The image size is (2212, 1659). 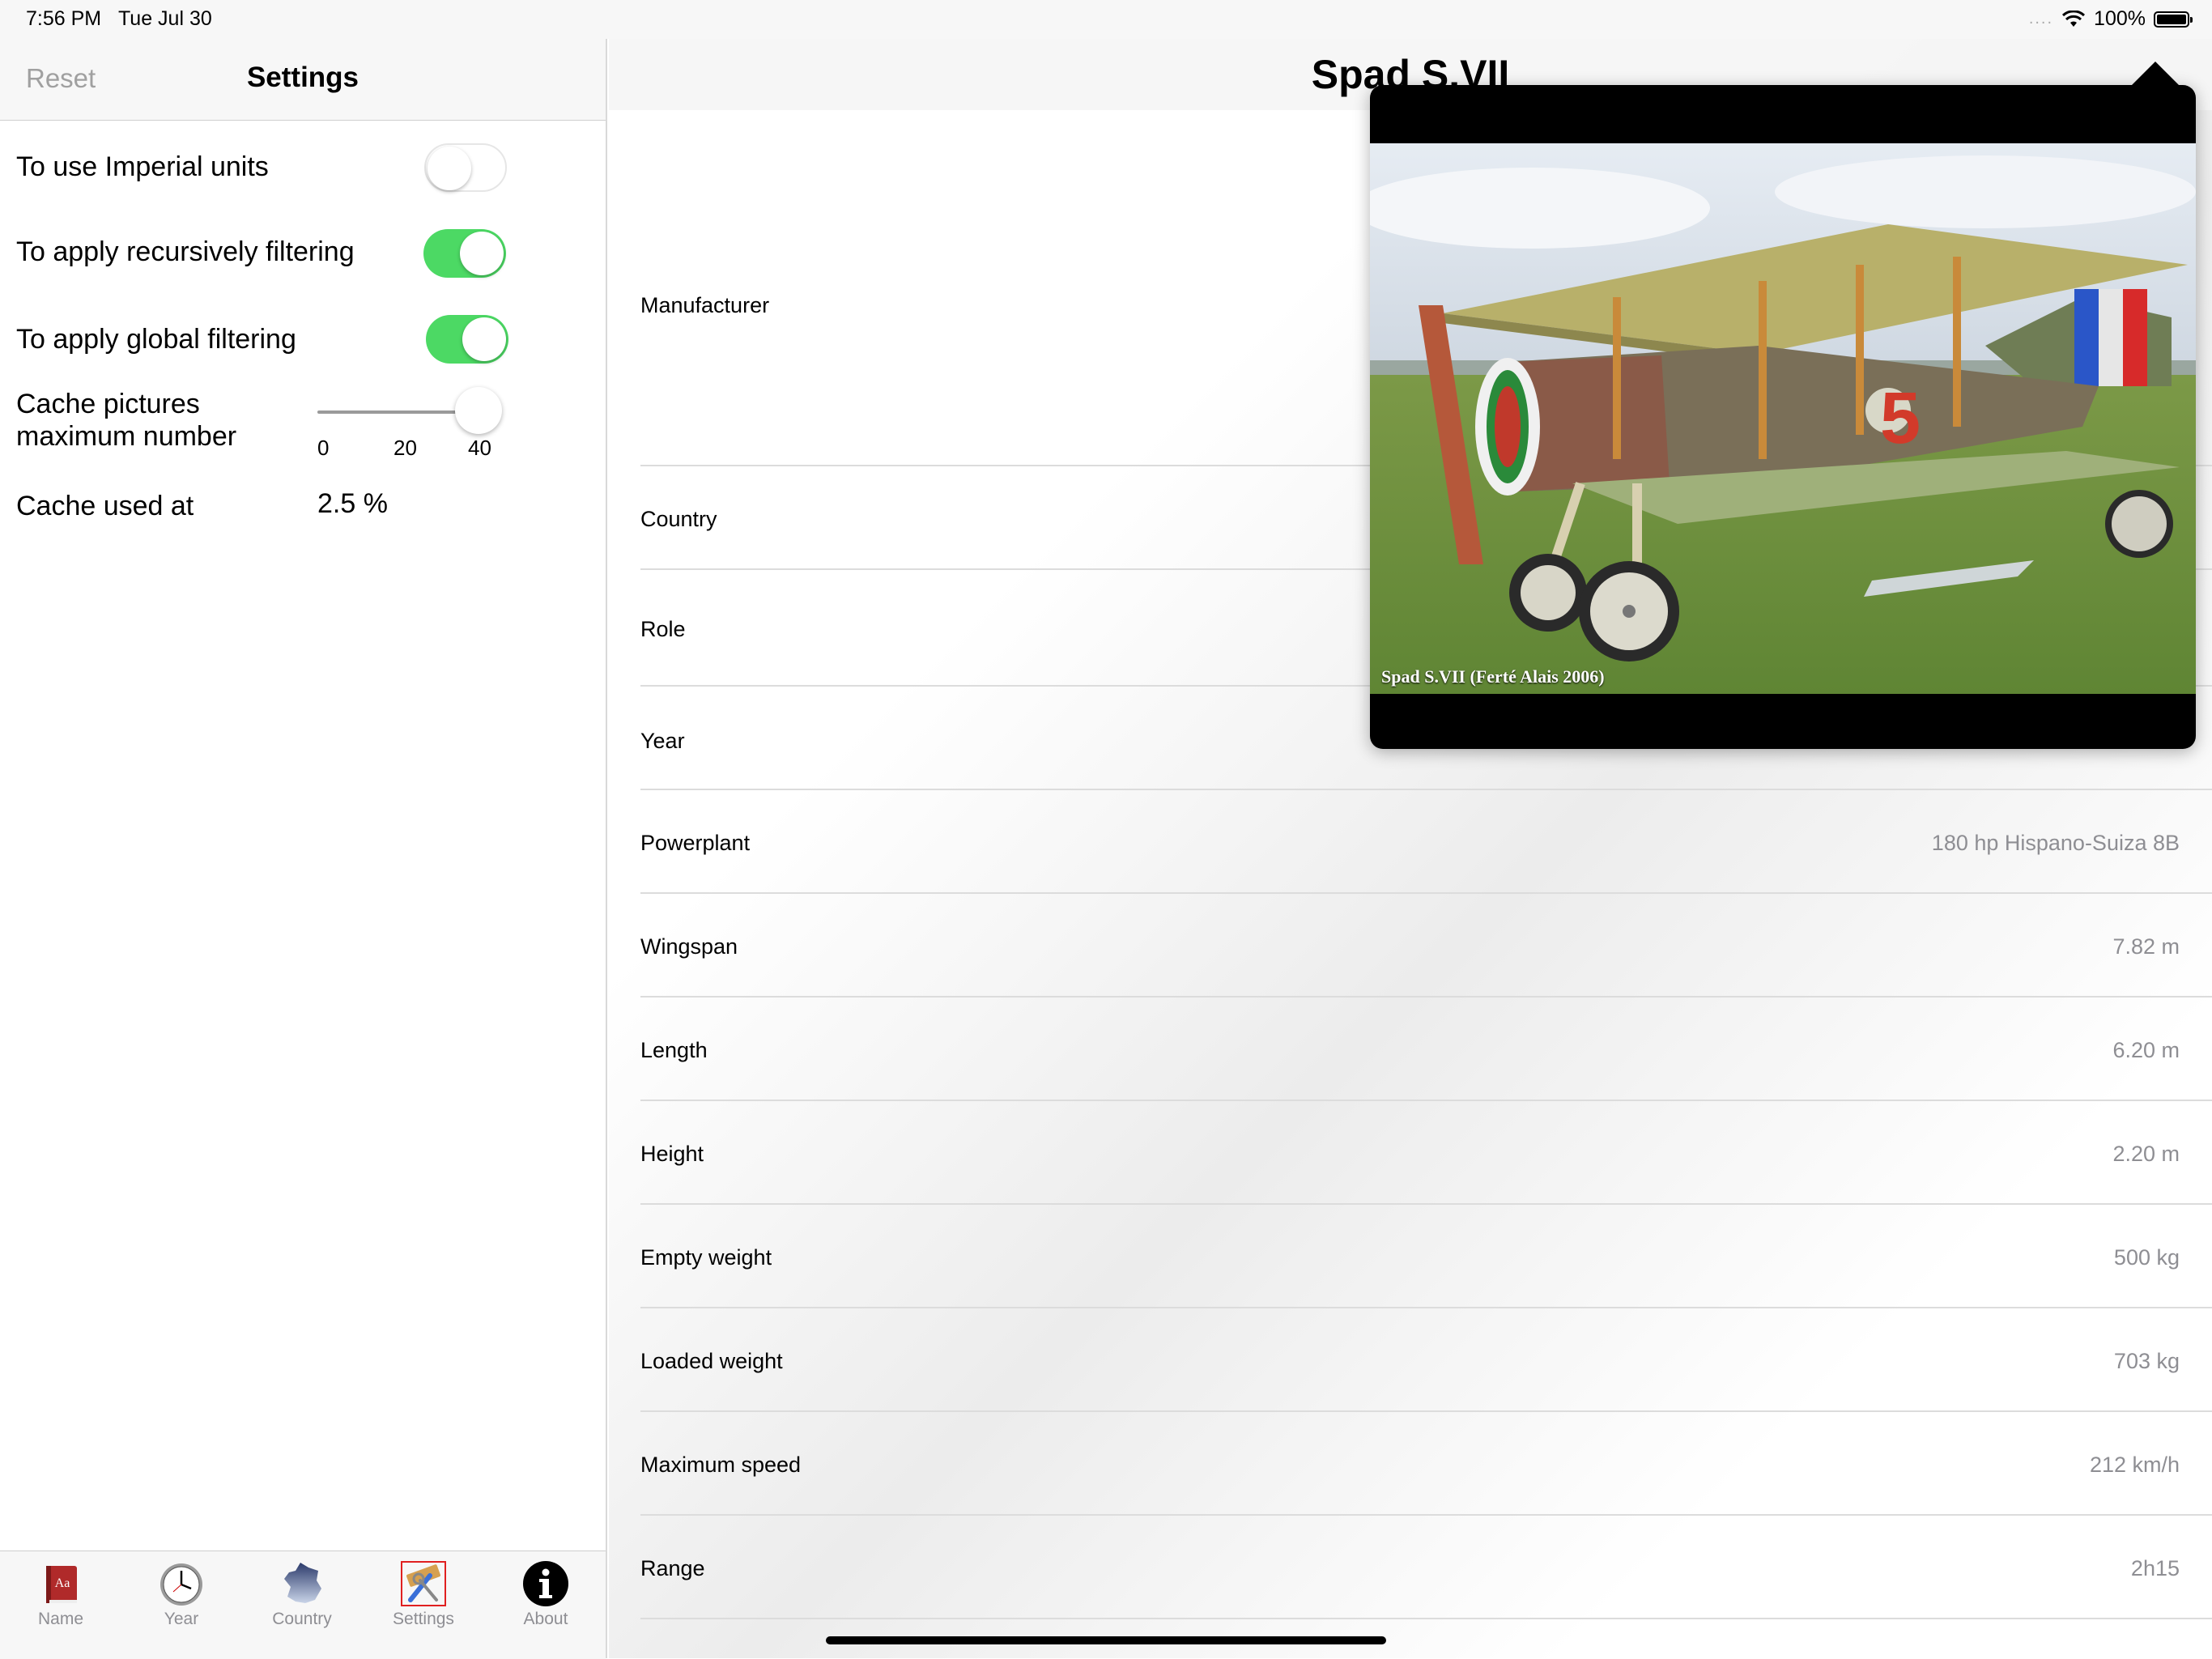 I want to click on recursive-filtering-label: To apply recursively filtering, so click(x=185, y=252).